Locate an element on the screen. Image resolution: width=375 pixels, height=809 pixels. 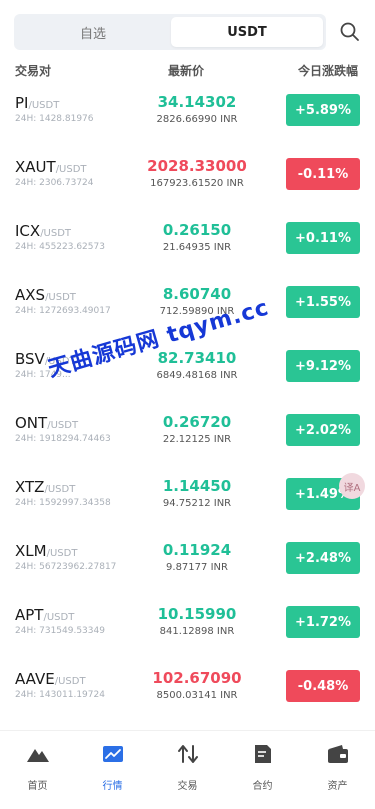
pair-symbol: XTZ/USDT is located at coordinates (45, 487).